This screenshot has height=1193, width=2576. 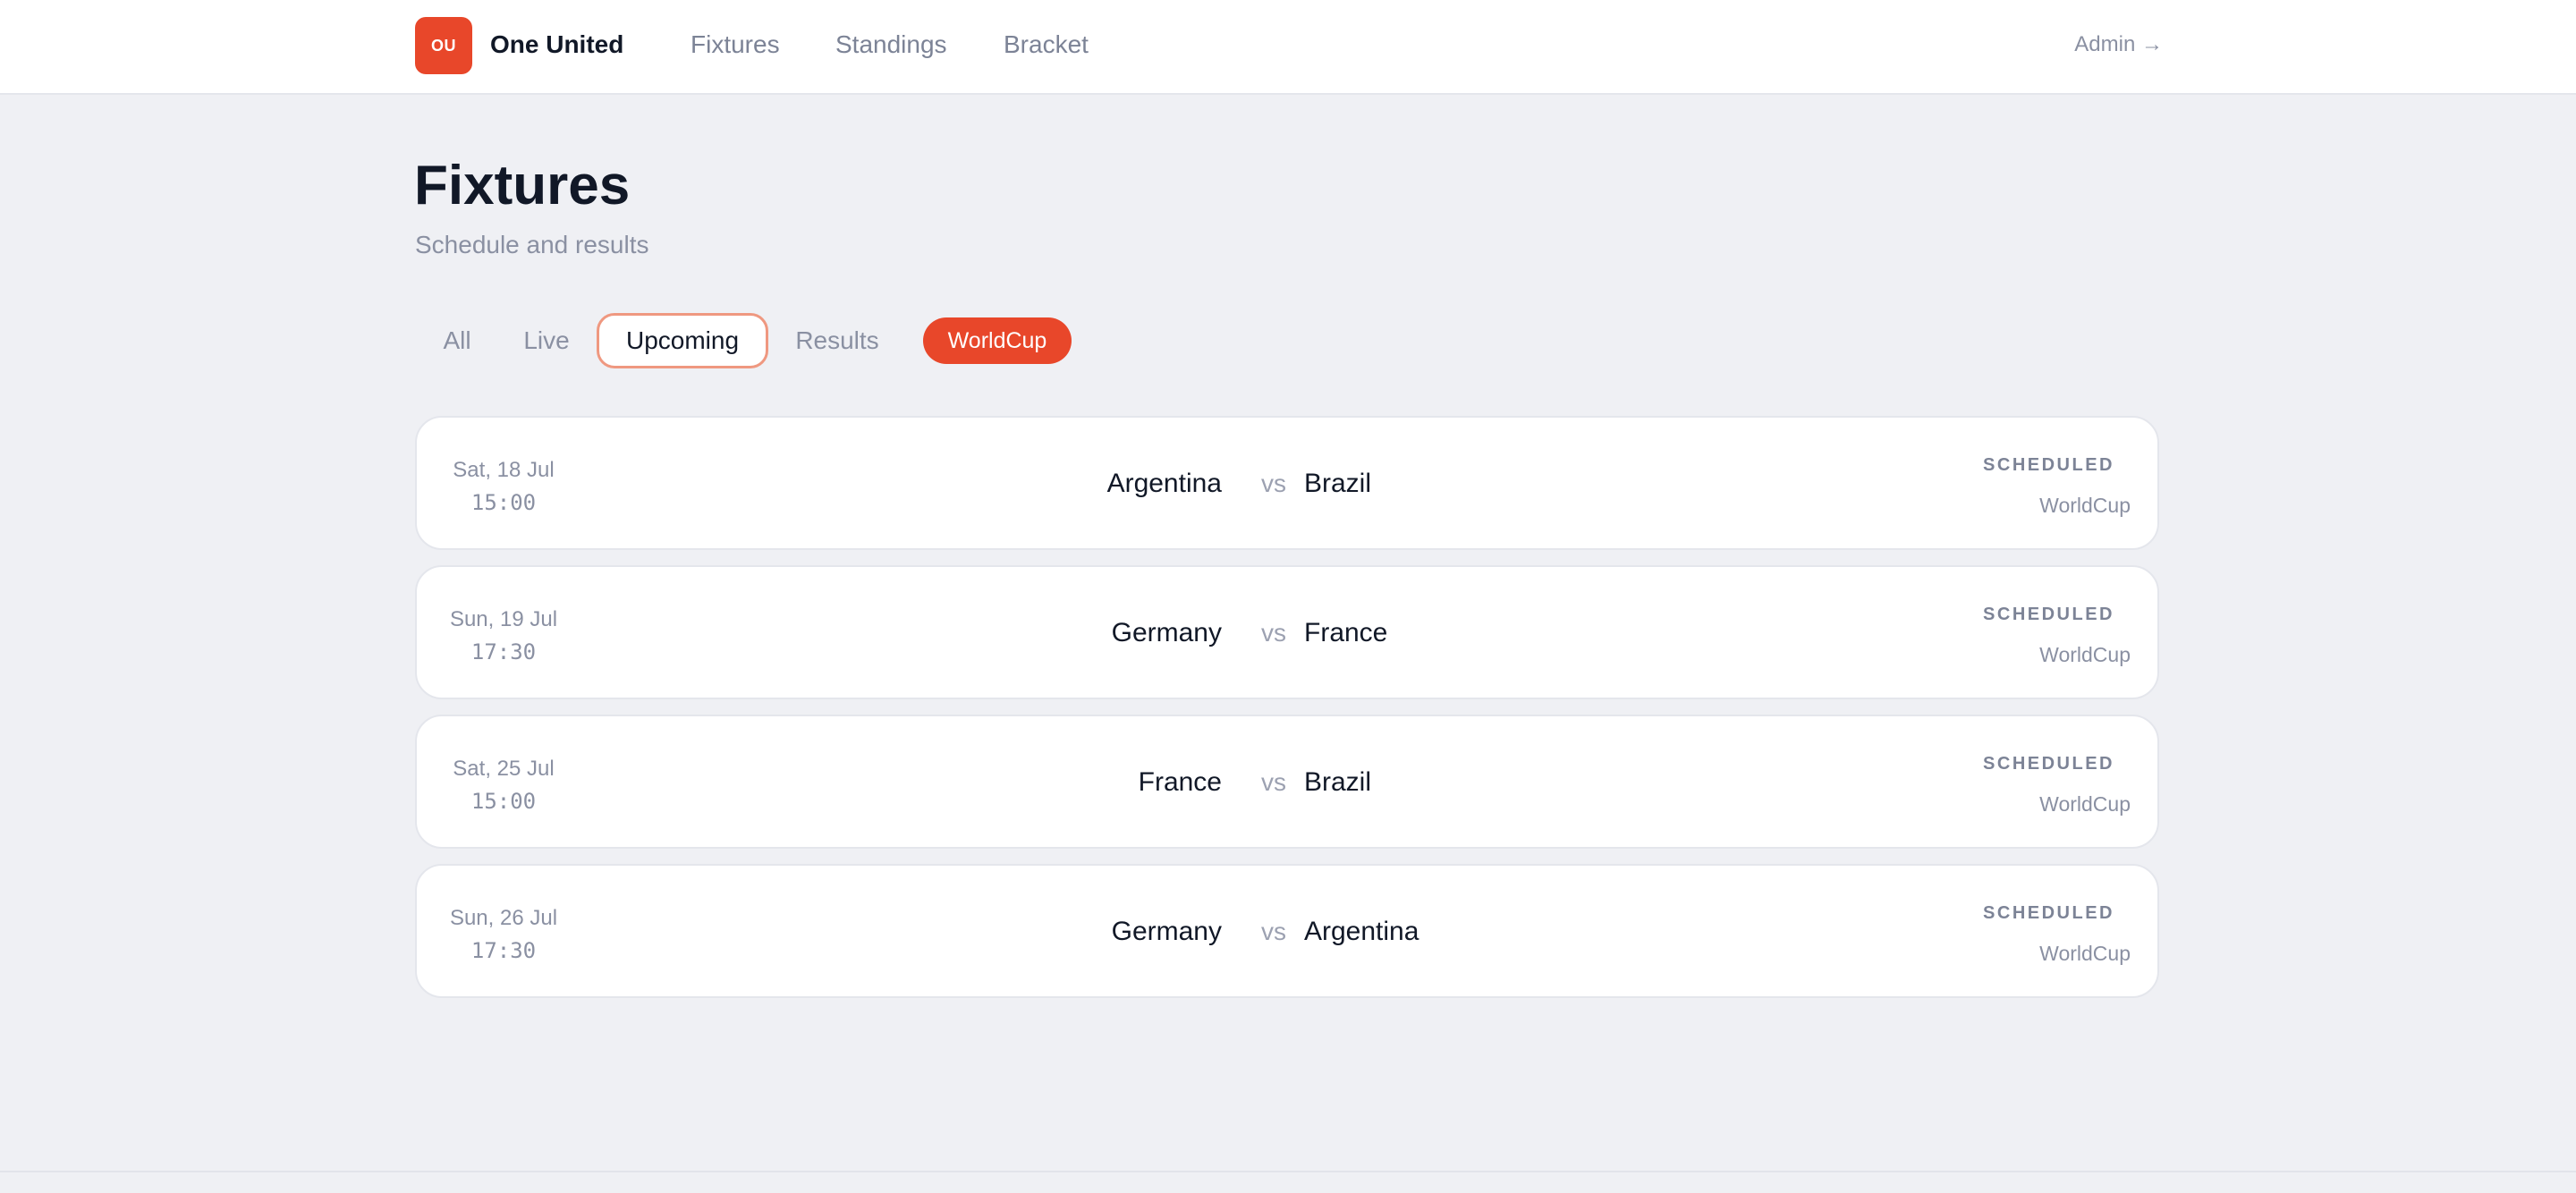 What do you see at coordinates (504, 769) in the screenshot?
I see `fixture-date: Sat, 25 Jul` at bounding box center [504, 769].